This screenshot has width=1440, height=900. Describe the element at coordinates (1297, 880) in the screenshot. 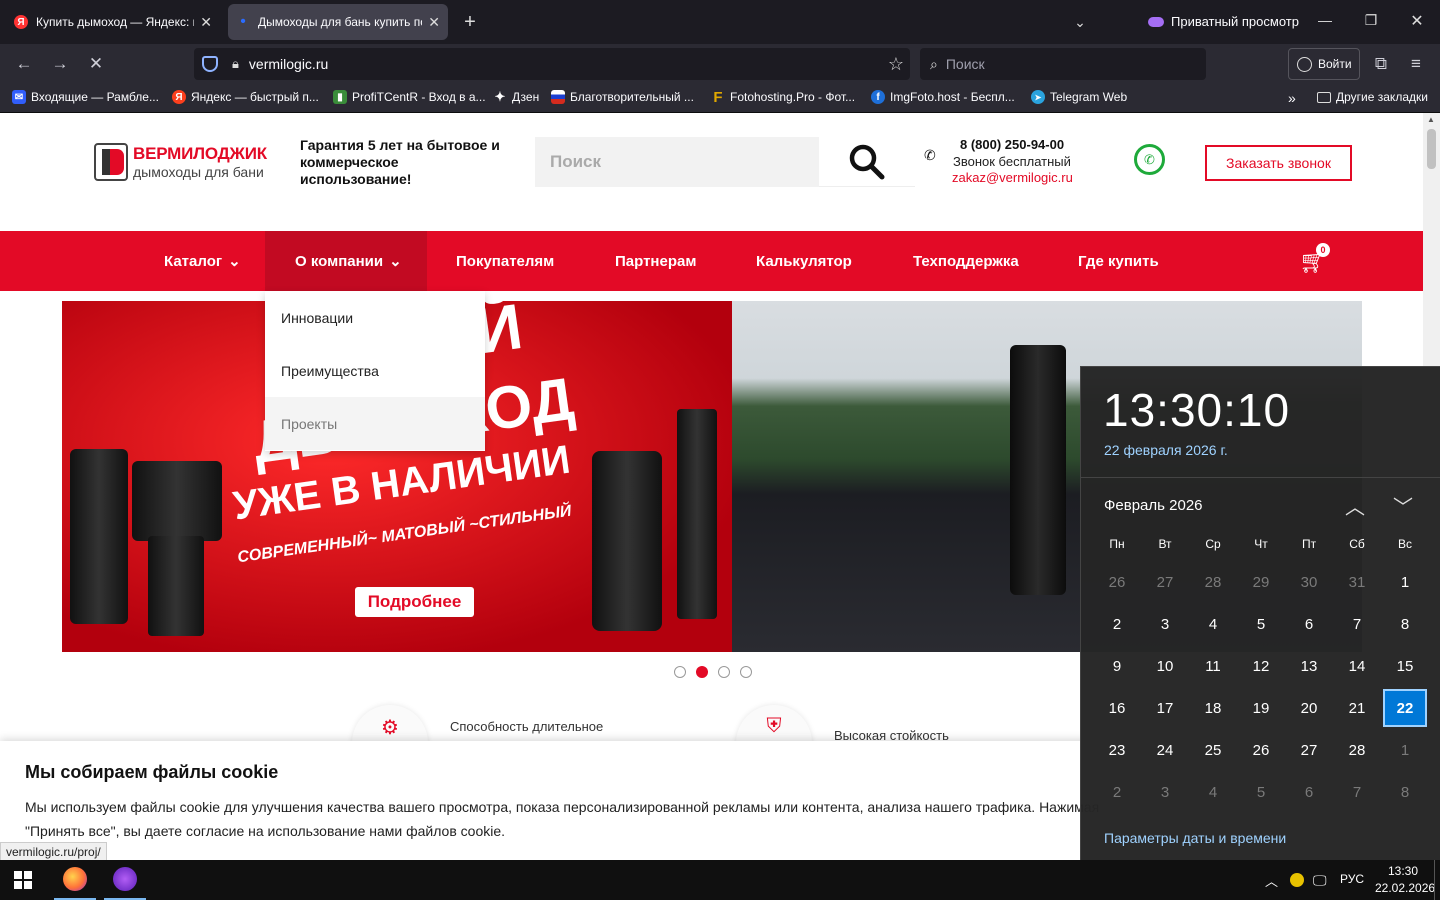

I see `tray-app-icon` at that location.